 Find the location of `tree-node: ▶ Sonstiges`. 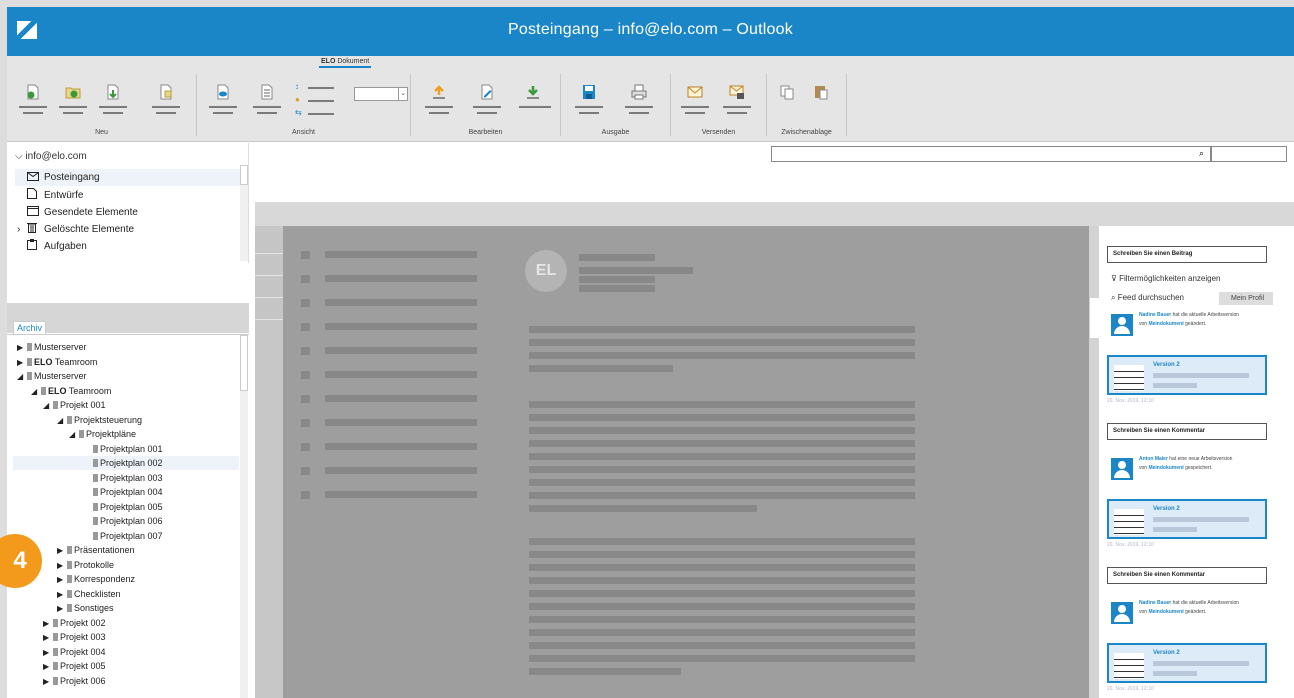

tree-node: ▶ Sonstiges is located at coordinates (85, 608).